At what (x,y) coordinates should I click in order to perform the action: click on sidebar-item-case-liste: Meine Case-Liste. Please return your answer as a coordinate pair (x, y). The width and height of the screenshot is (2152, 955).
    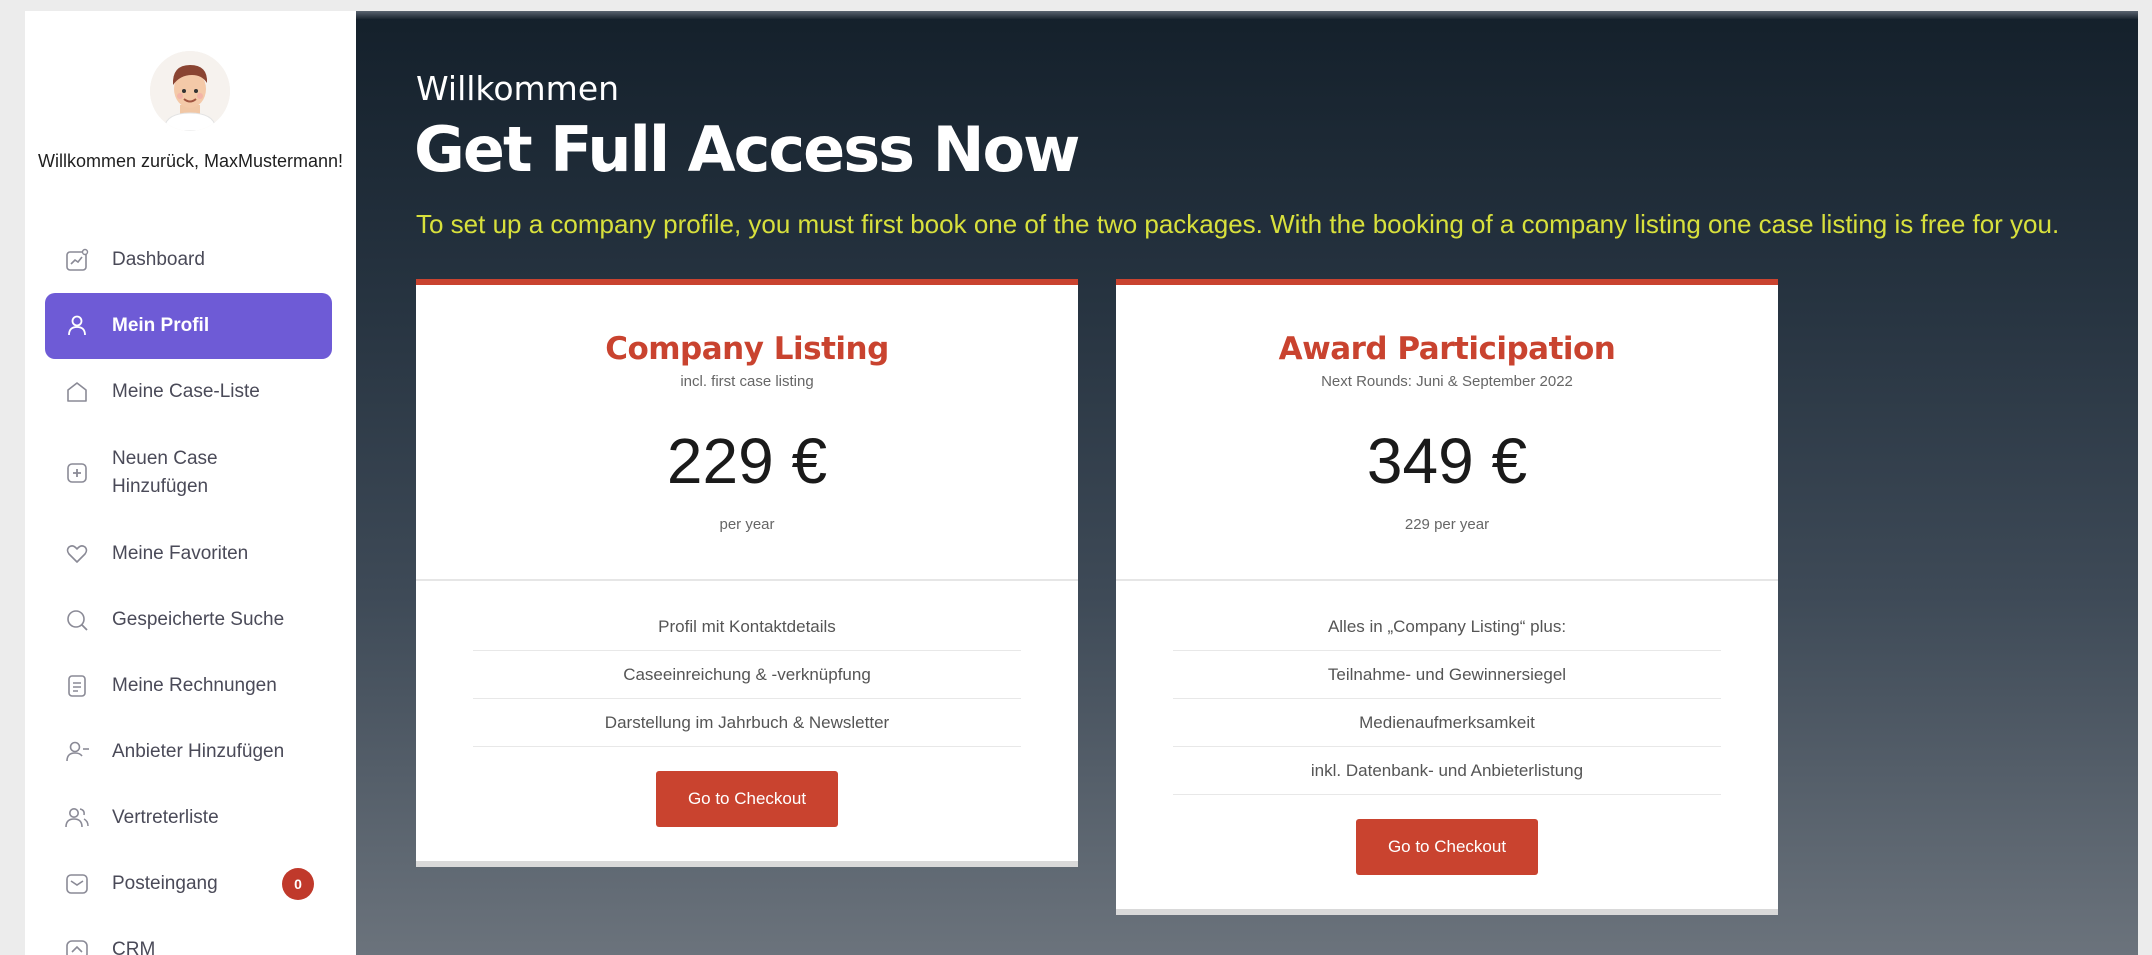
    Looking at the image, I should click on (188, 392).